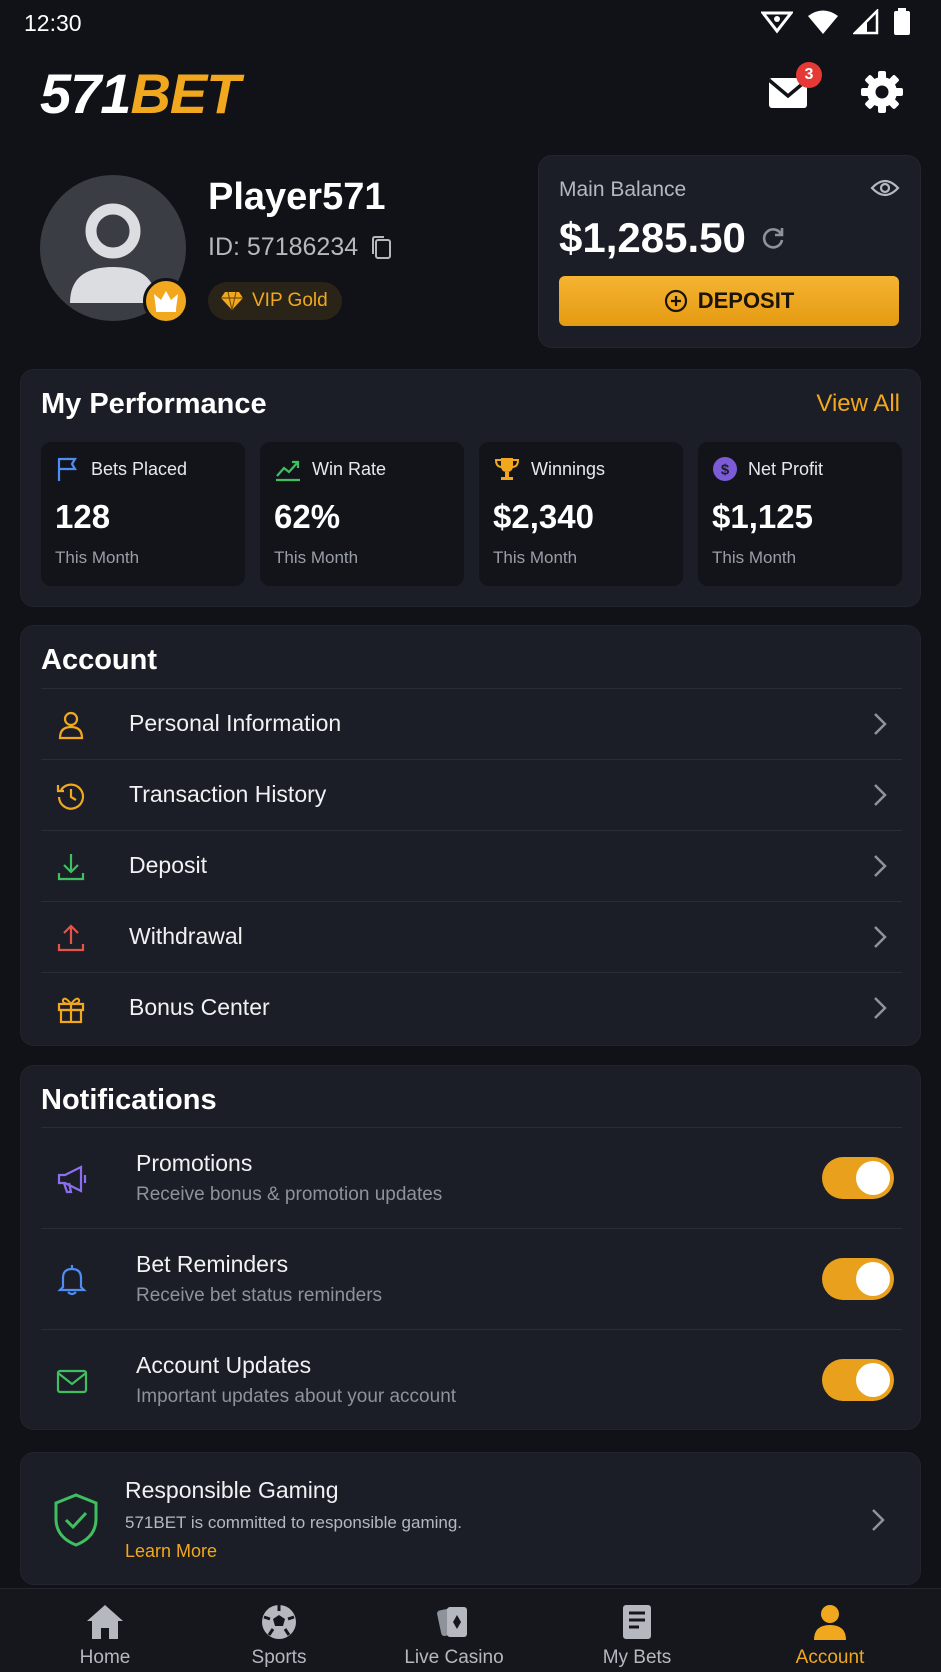  What do you see at coordinates (543, 516) in the screenshot?
I see `stat-value: $2,340` at bounding box center [543, 516].